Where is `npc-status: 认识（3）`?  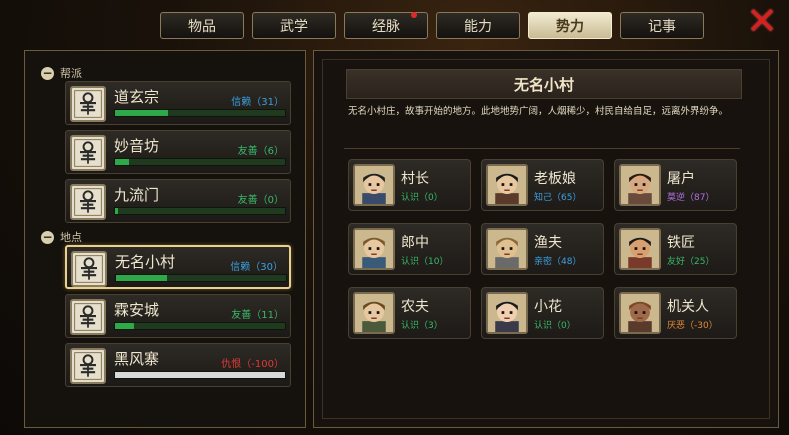
npc-status: 认识（3） is located at coordinates (422, 326).